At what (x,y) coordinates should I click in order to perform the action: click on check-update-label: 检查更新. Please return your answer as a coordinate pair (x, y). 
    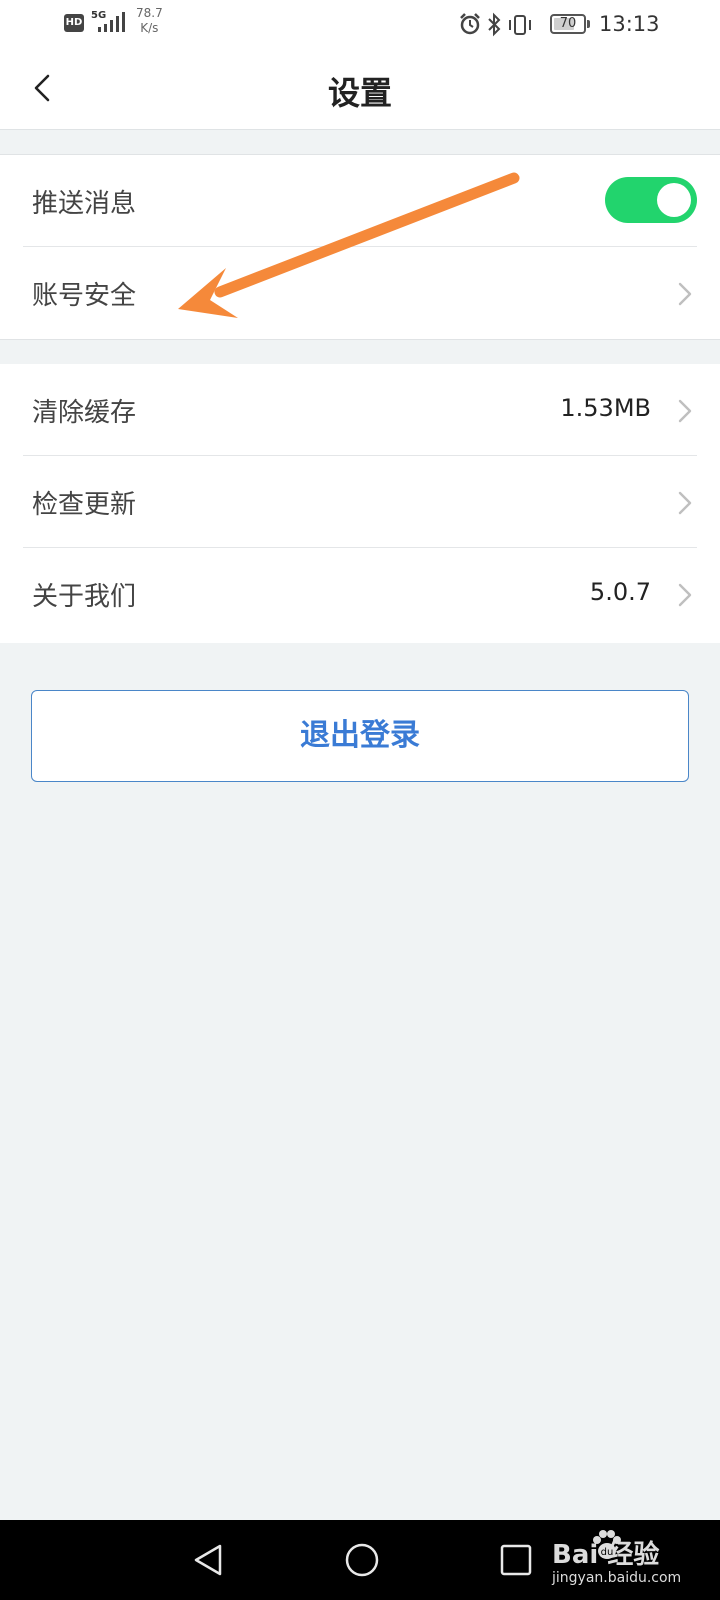
    Looking at the image, I should click on (84, 505).